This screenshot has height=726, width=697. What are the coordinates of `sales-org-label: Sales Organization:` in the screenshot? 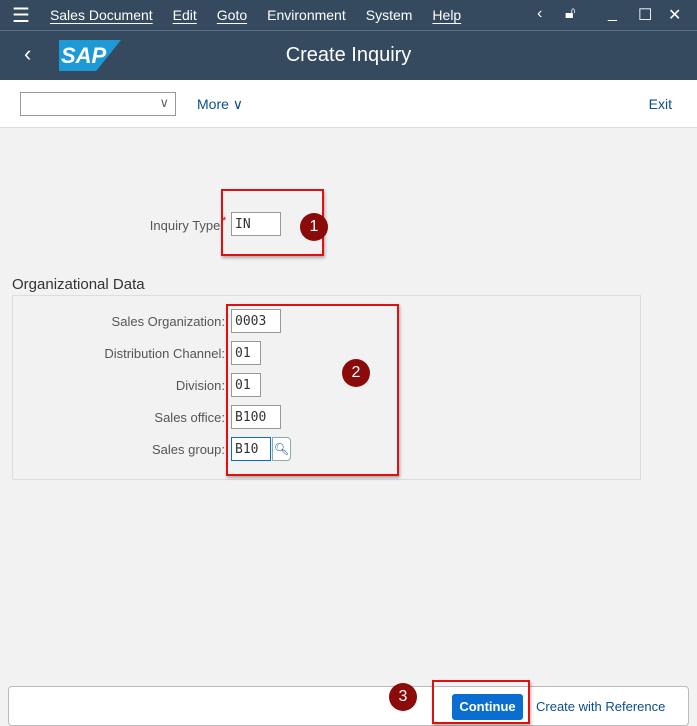 It's located at (168, 321).